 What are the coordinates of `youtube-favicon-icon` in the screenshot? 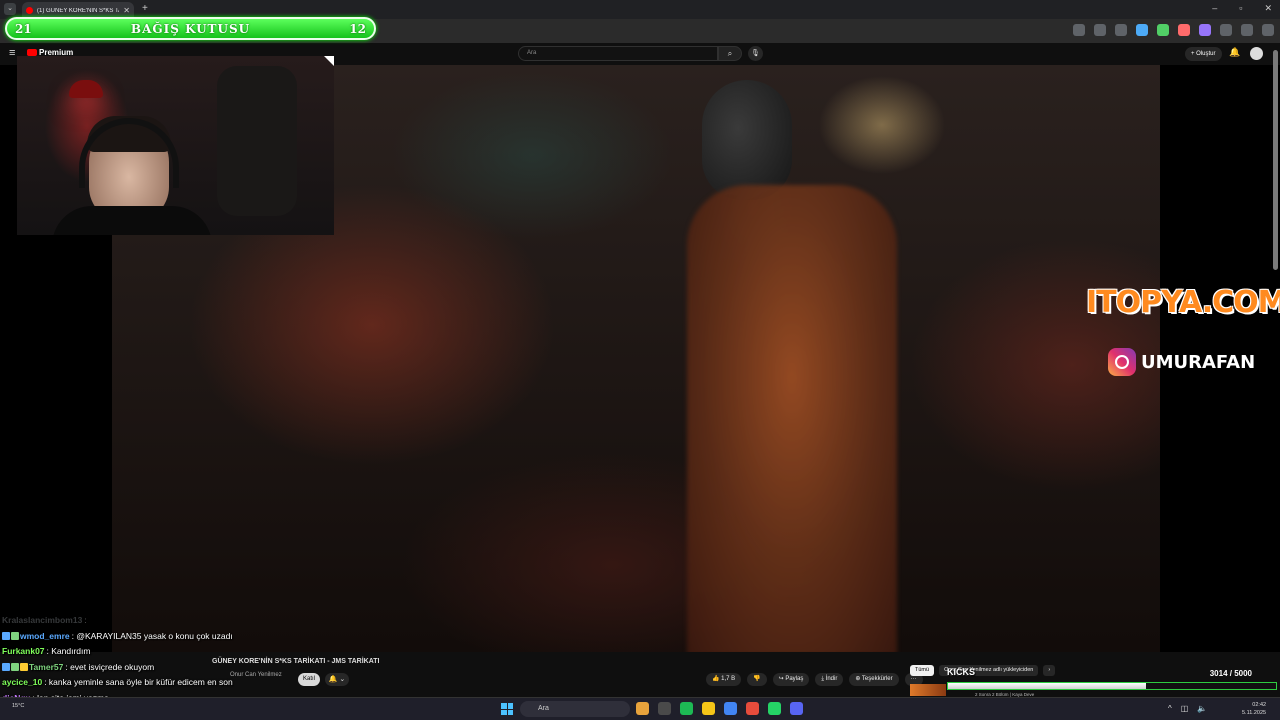 It's located at (29, 10).